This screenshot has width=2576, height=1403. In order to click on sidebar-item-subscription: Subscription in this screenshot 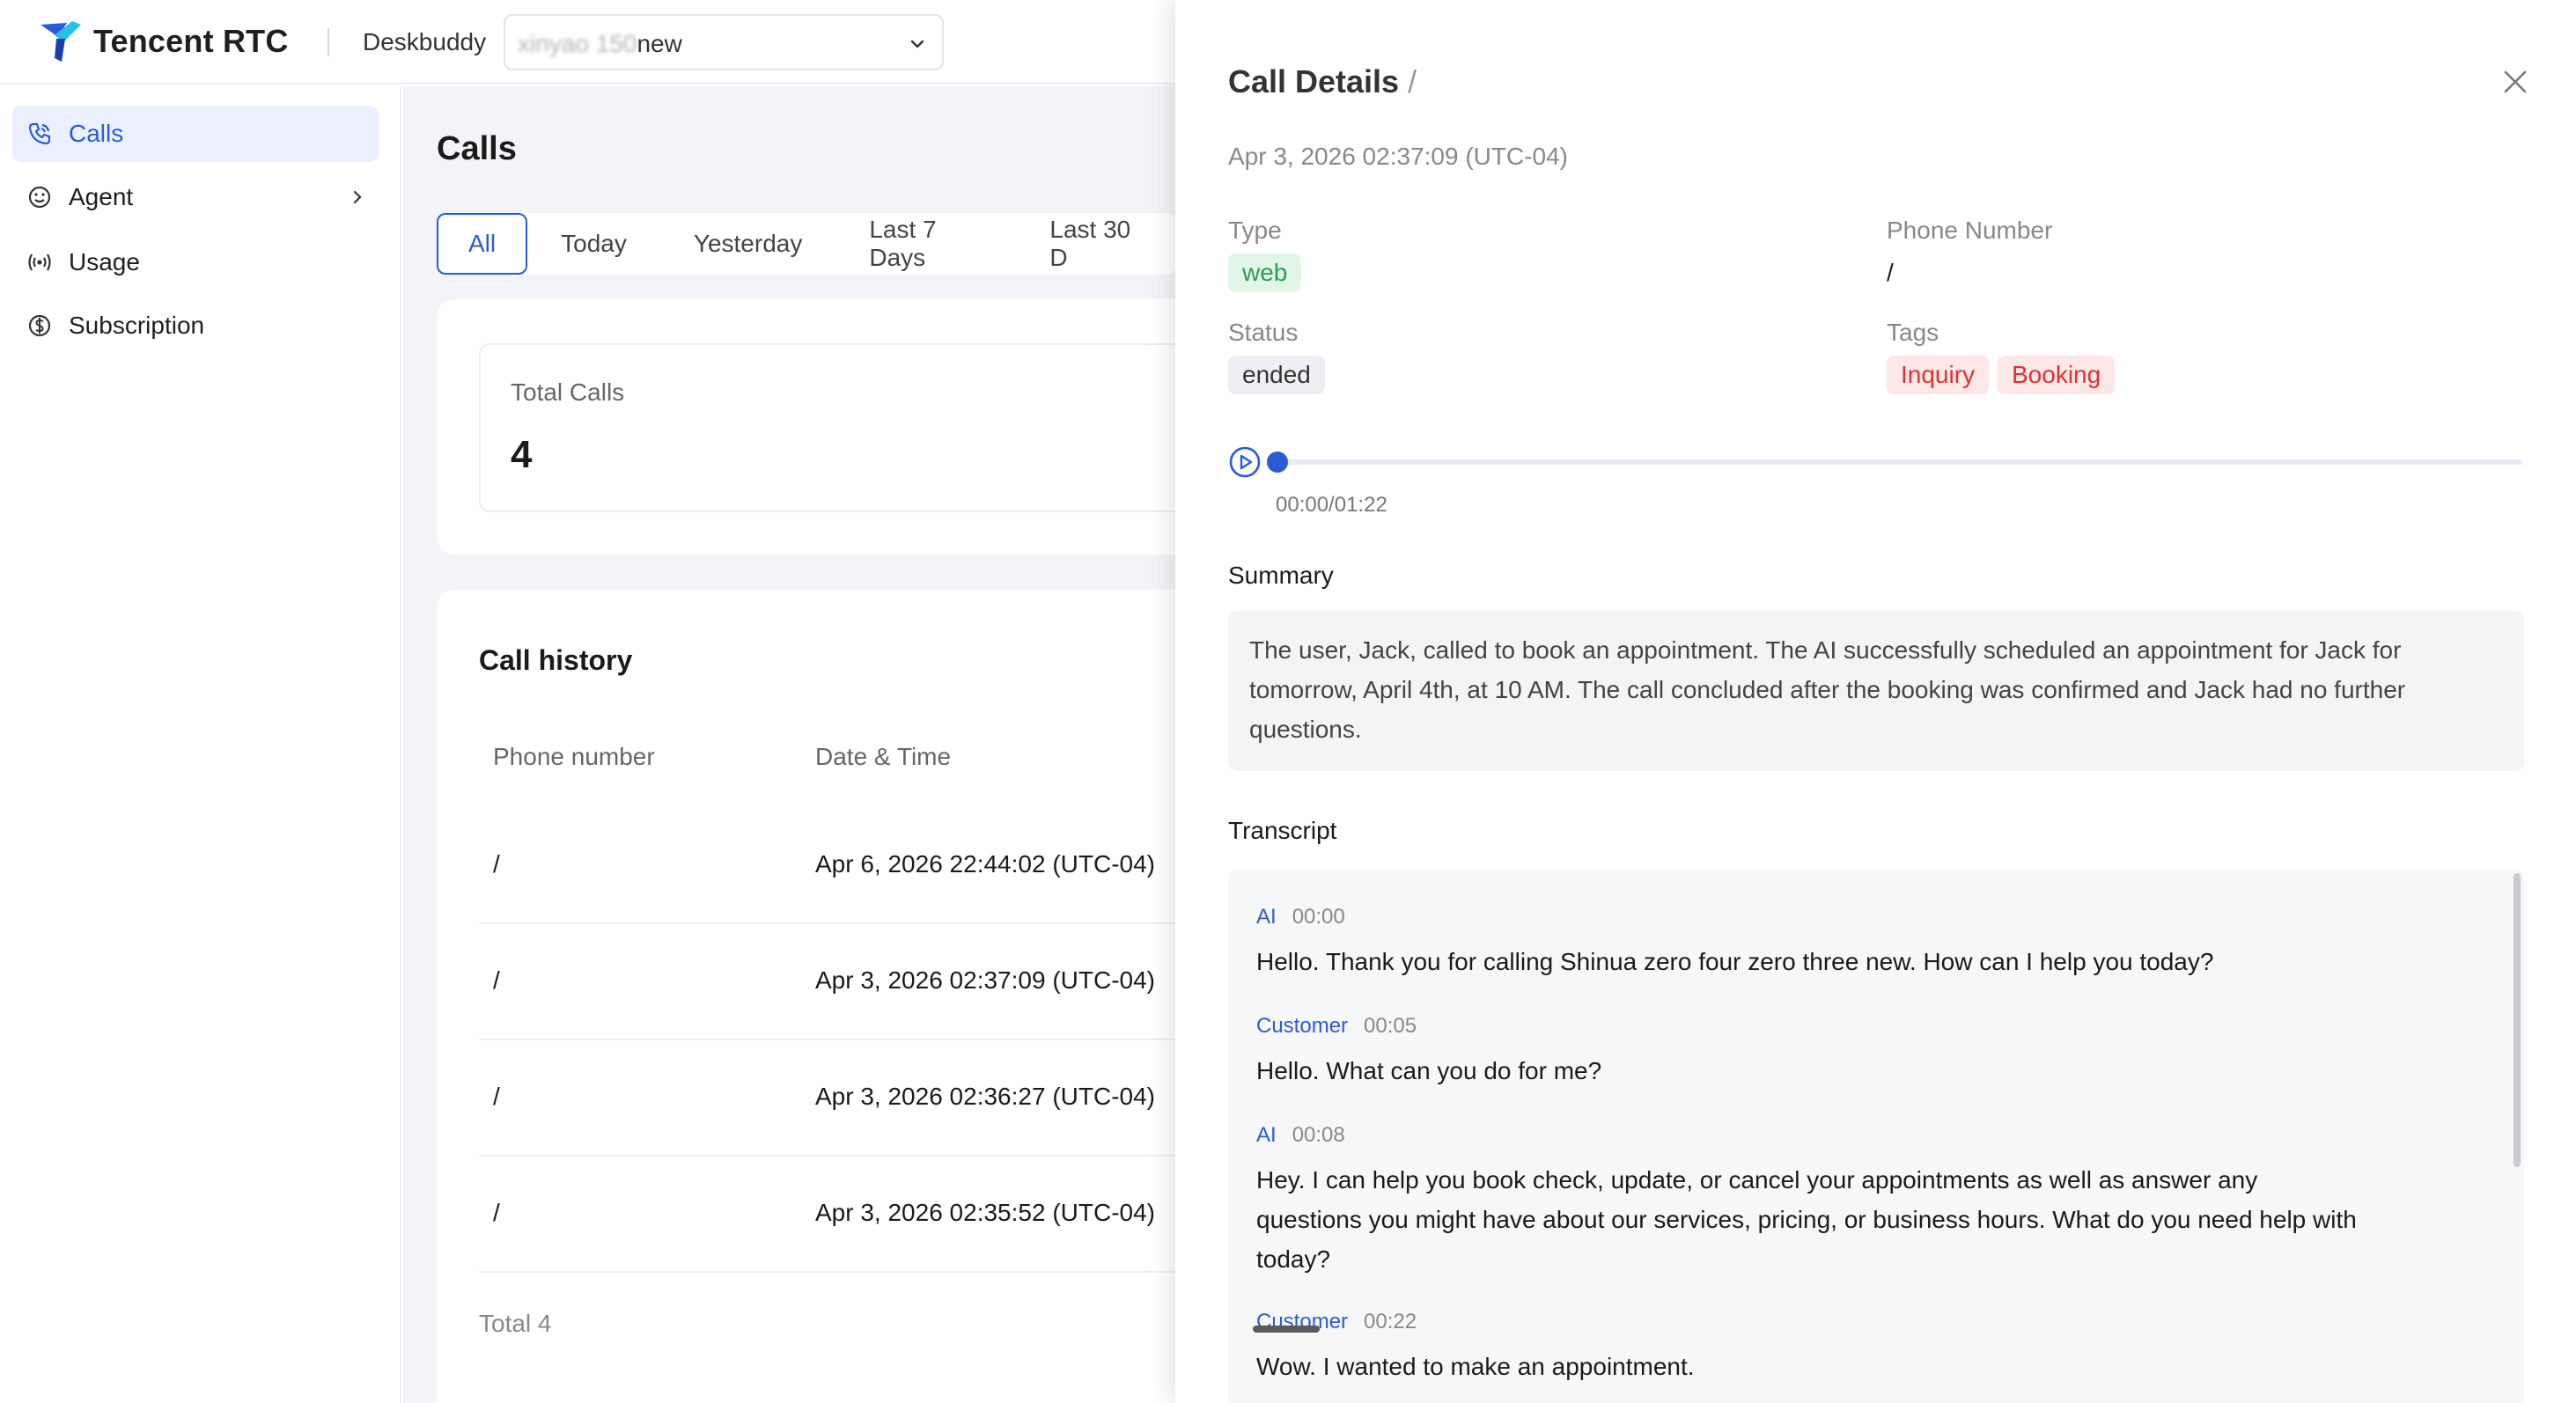, I will do `click(195, 325)`.